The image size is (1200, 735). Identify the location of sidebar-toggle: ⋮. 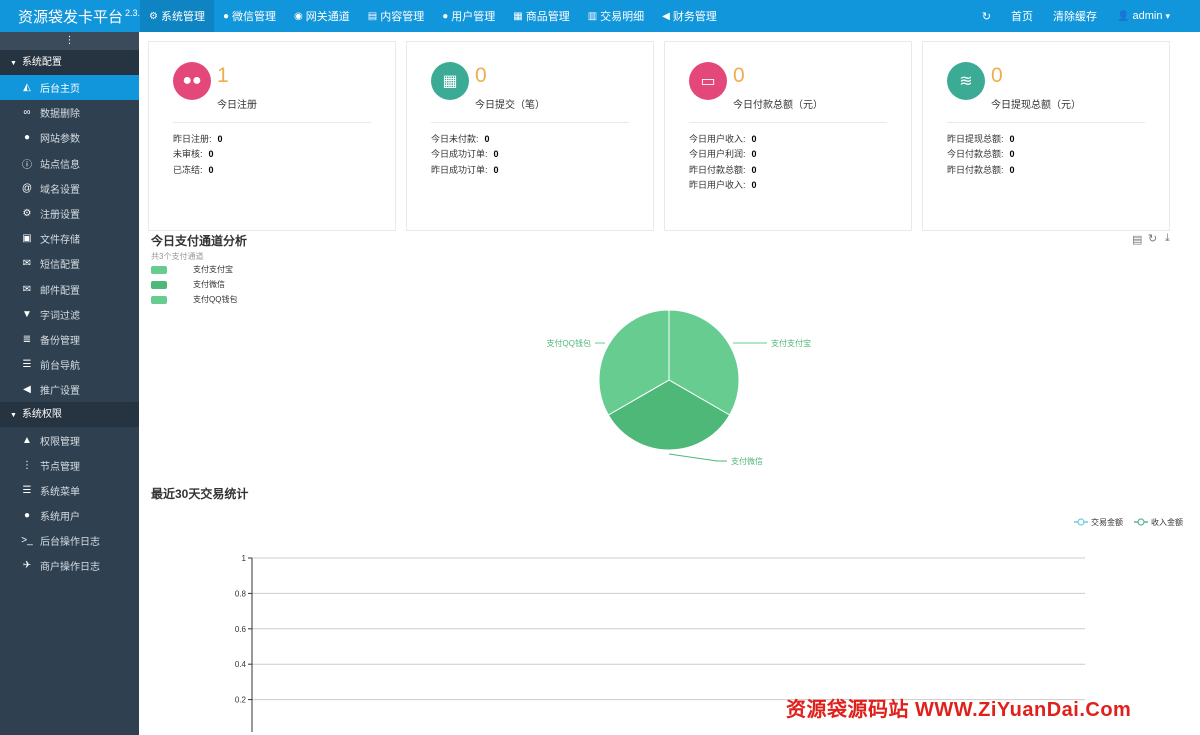
(69, 41).